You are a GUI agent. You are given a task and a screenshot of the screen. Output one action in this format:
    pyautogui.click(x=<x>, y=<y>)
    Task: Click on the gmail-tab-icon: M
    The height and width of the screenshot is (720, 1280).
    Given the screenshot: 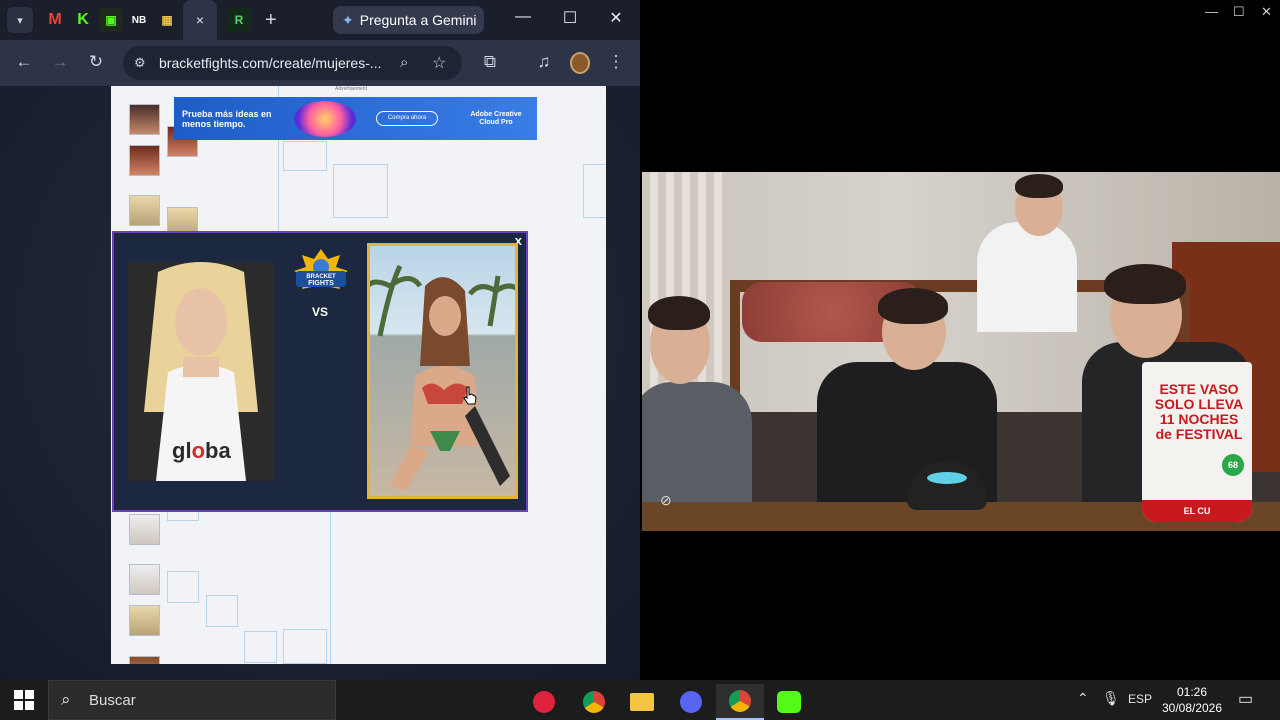 What is the action you would take?
    pyautogui.click(x=55, y=20)
    